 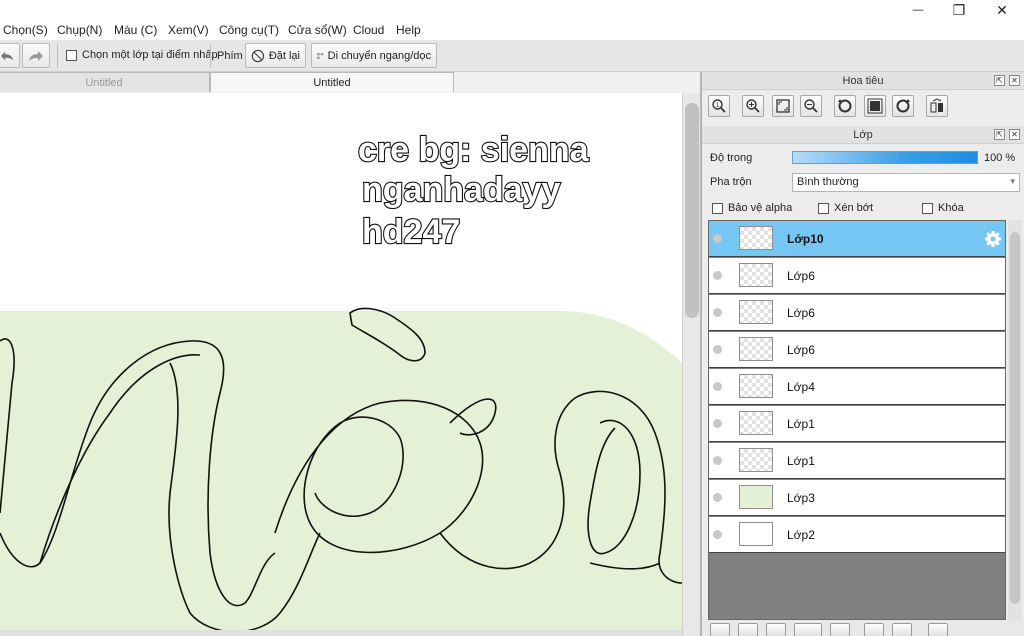 What do you see at coordinates (823, 208) in the screenshot?
I see `clipping-checkbox` at bounding box center [823, 208].